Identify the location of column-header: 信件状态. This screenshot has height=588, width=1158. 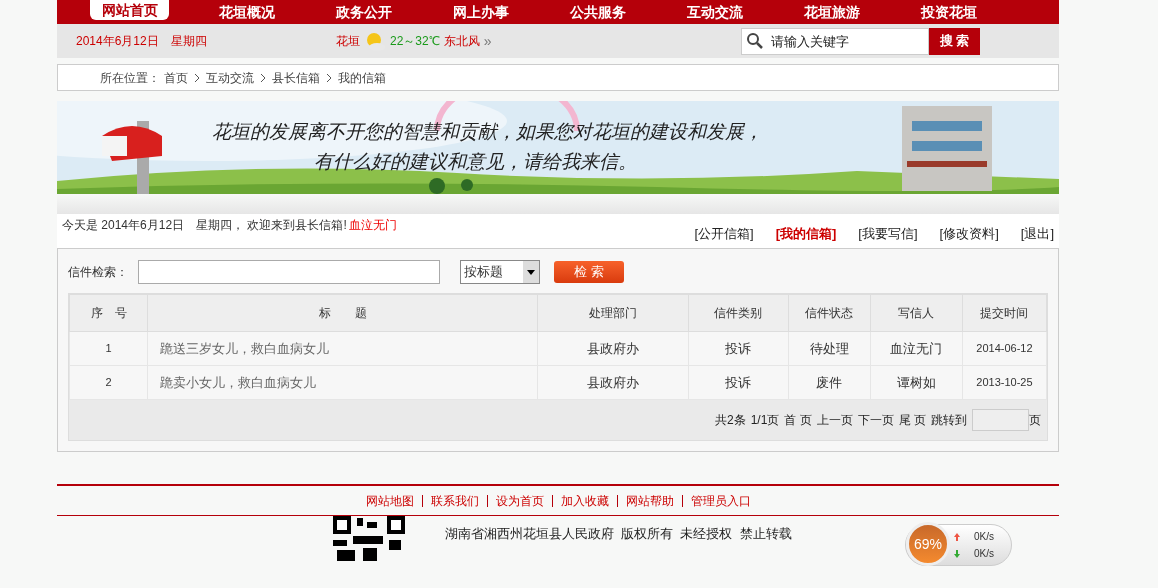
(829, 313).